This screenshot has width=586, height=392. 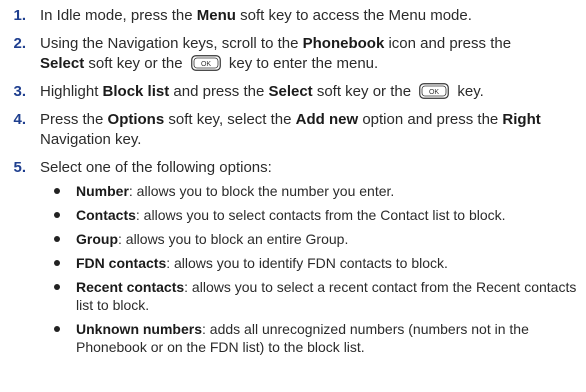 I want to click on step-number: 3., so click(x=19, y=91).